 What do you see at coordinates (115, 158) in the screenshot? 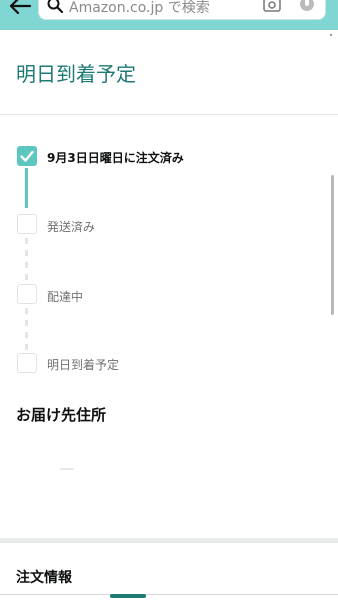
I see `step-ordered-label: 9月3日日曜日に注文済み` at bounding box center [115, 158].